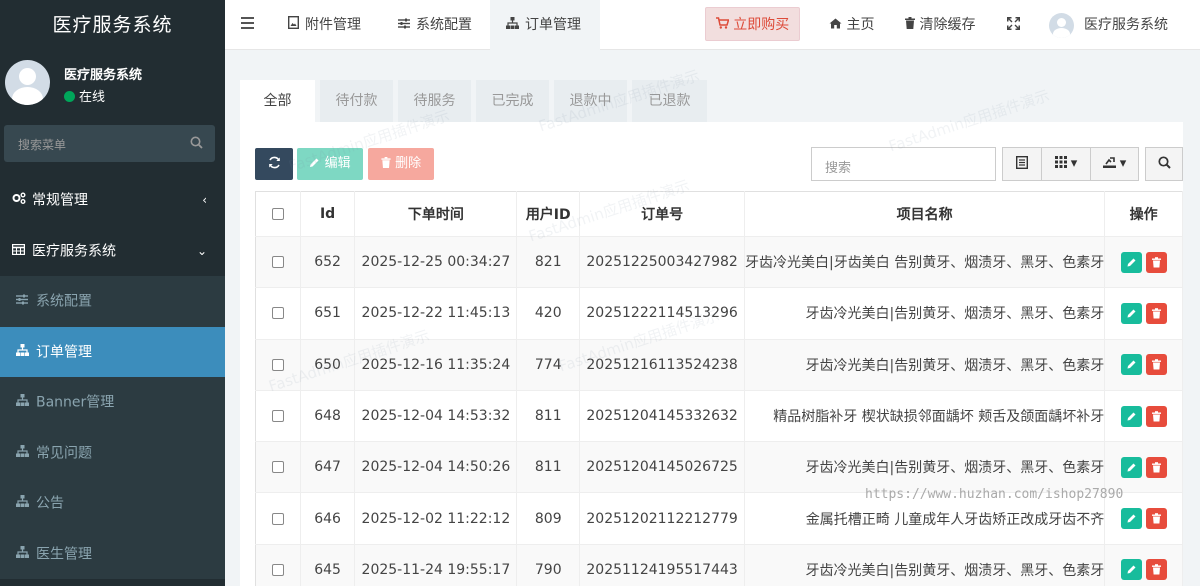 The height and width of the screenshot is (586, 1200). Describe the element at coordinates (196, 144) in the screenshot. I see `search-icon` at that location.